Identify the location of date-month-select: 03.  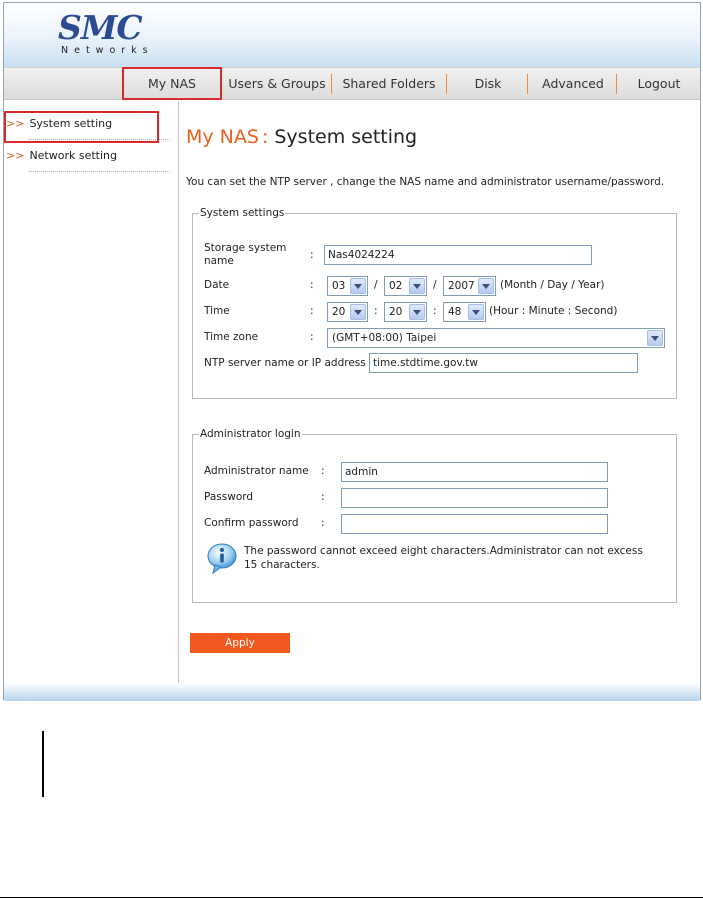
(347, 286).